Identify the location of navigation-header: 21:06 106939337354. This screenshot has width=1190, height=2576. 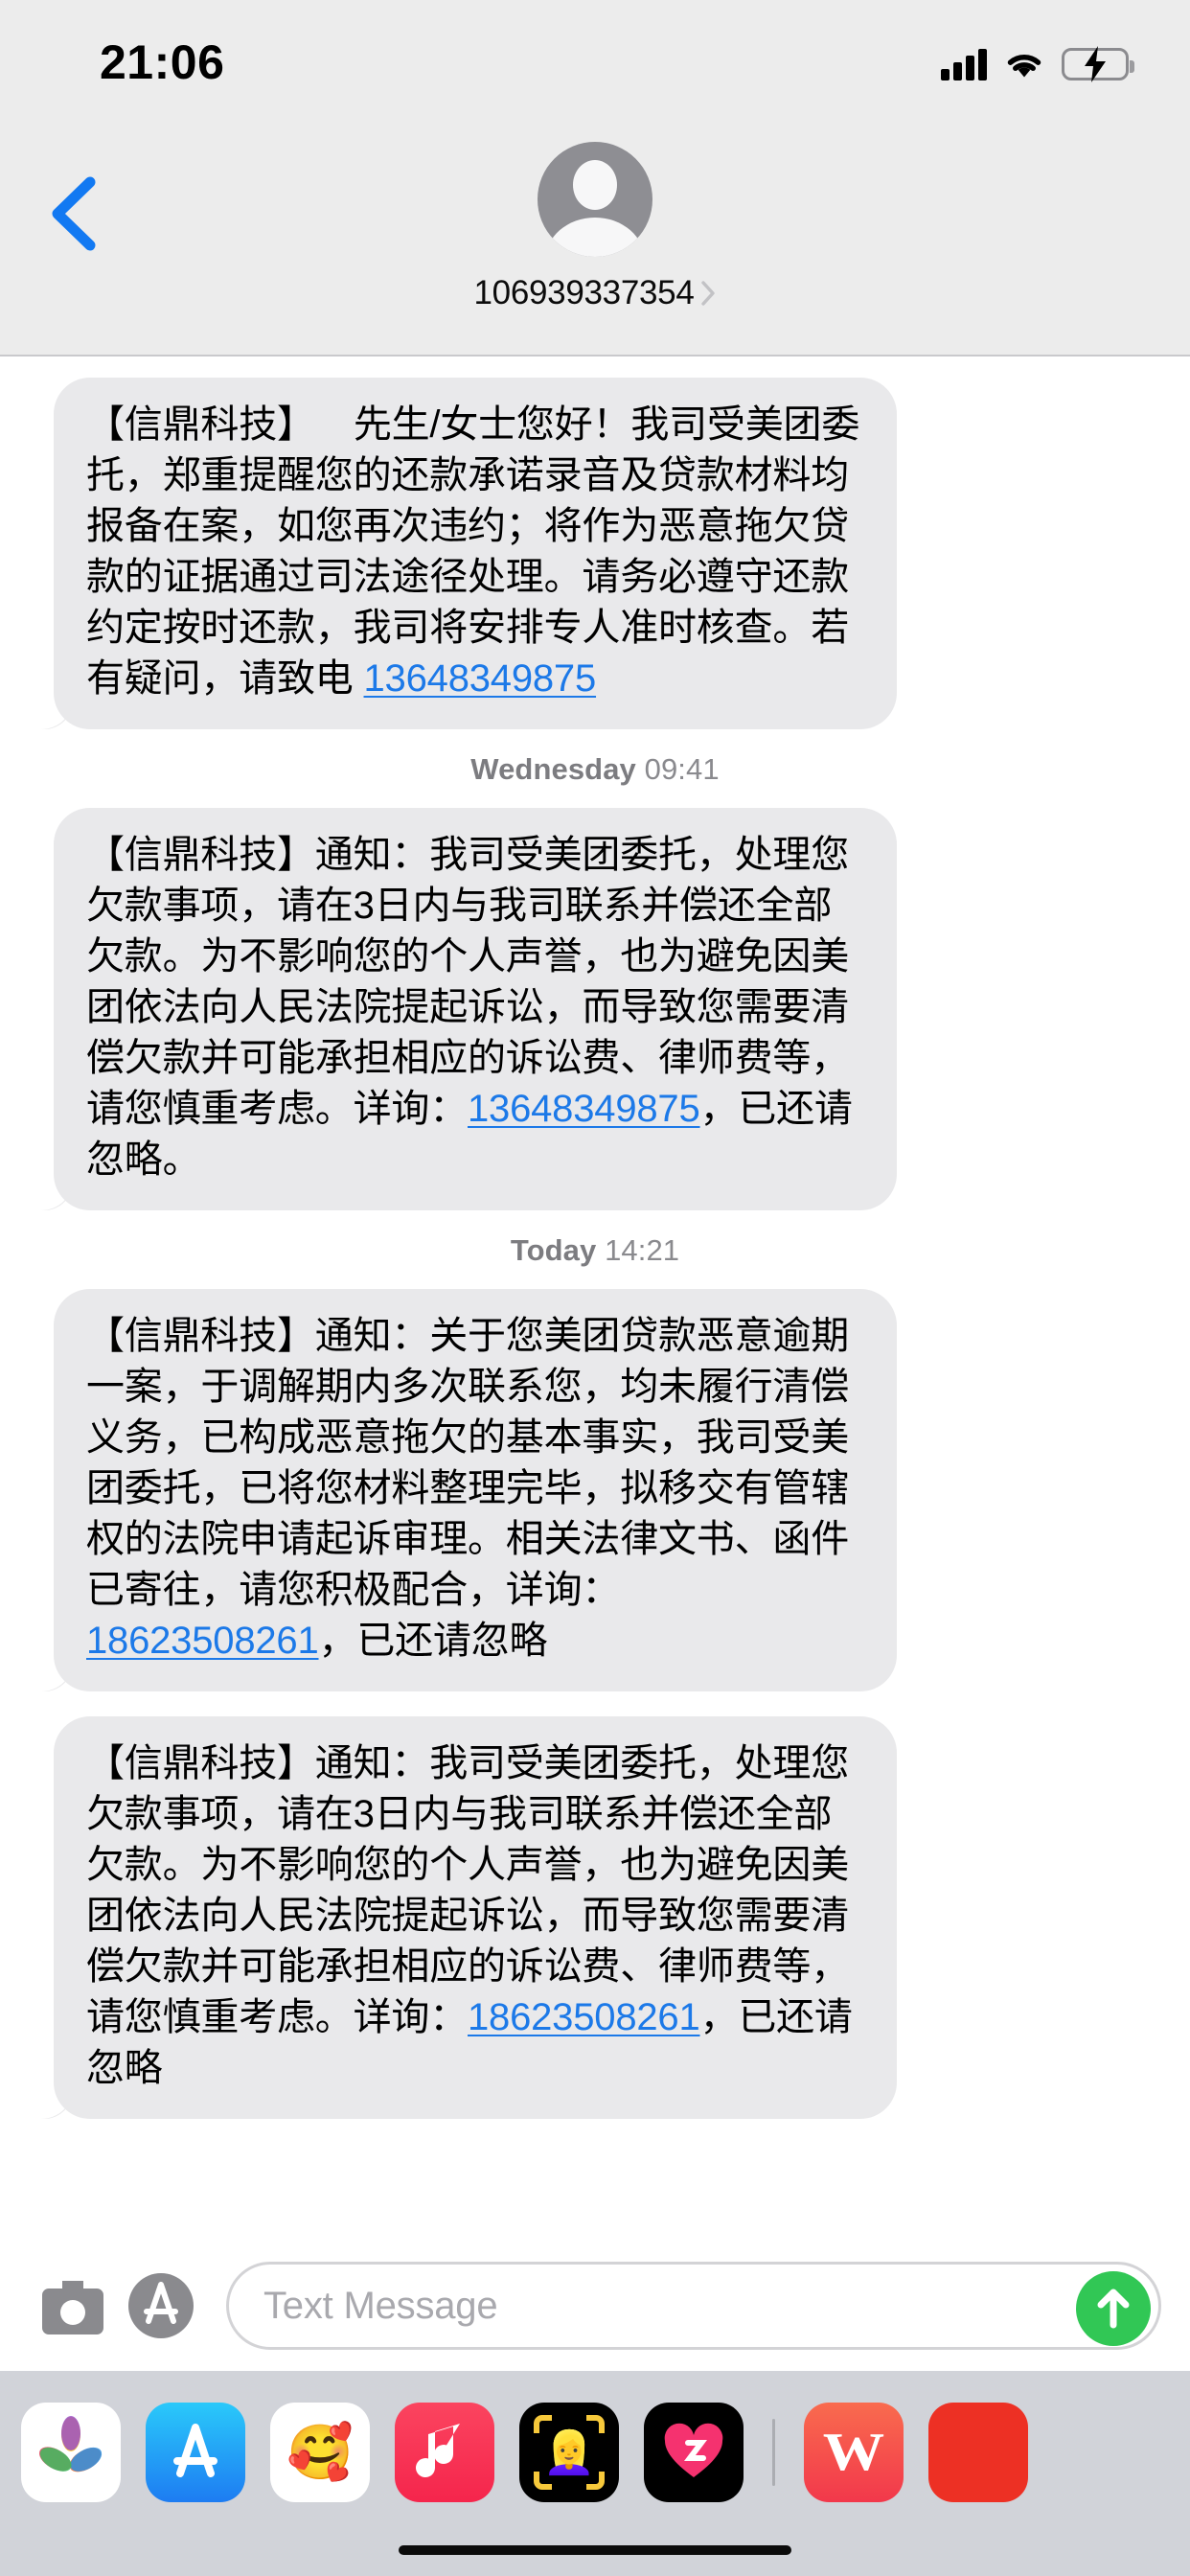
(595, 178).